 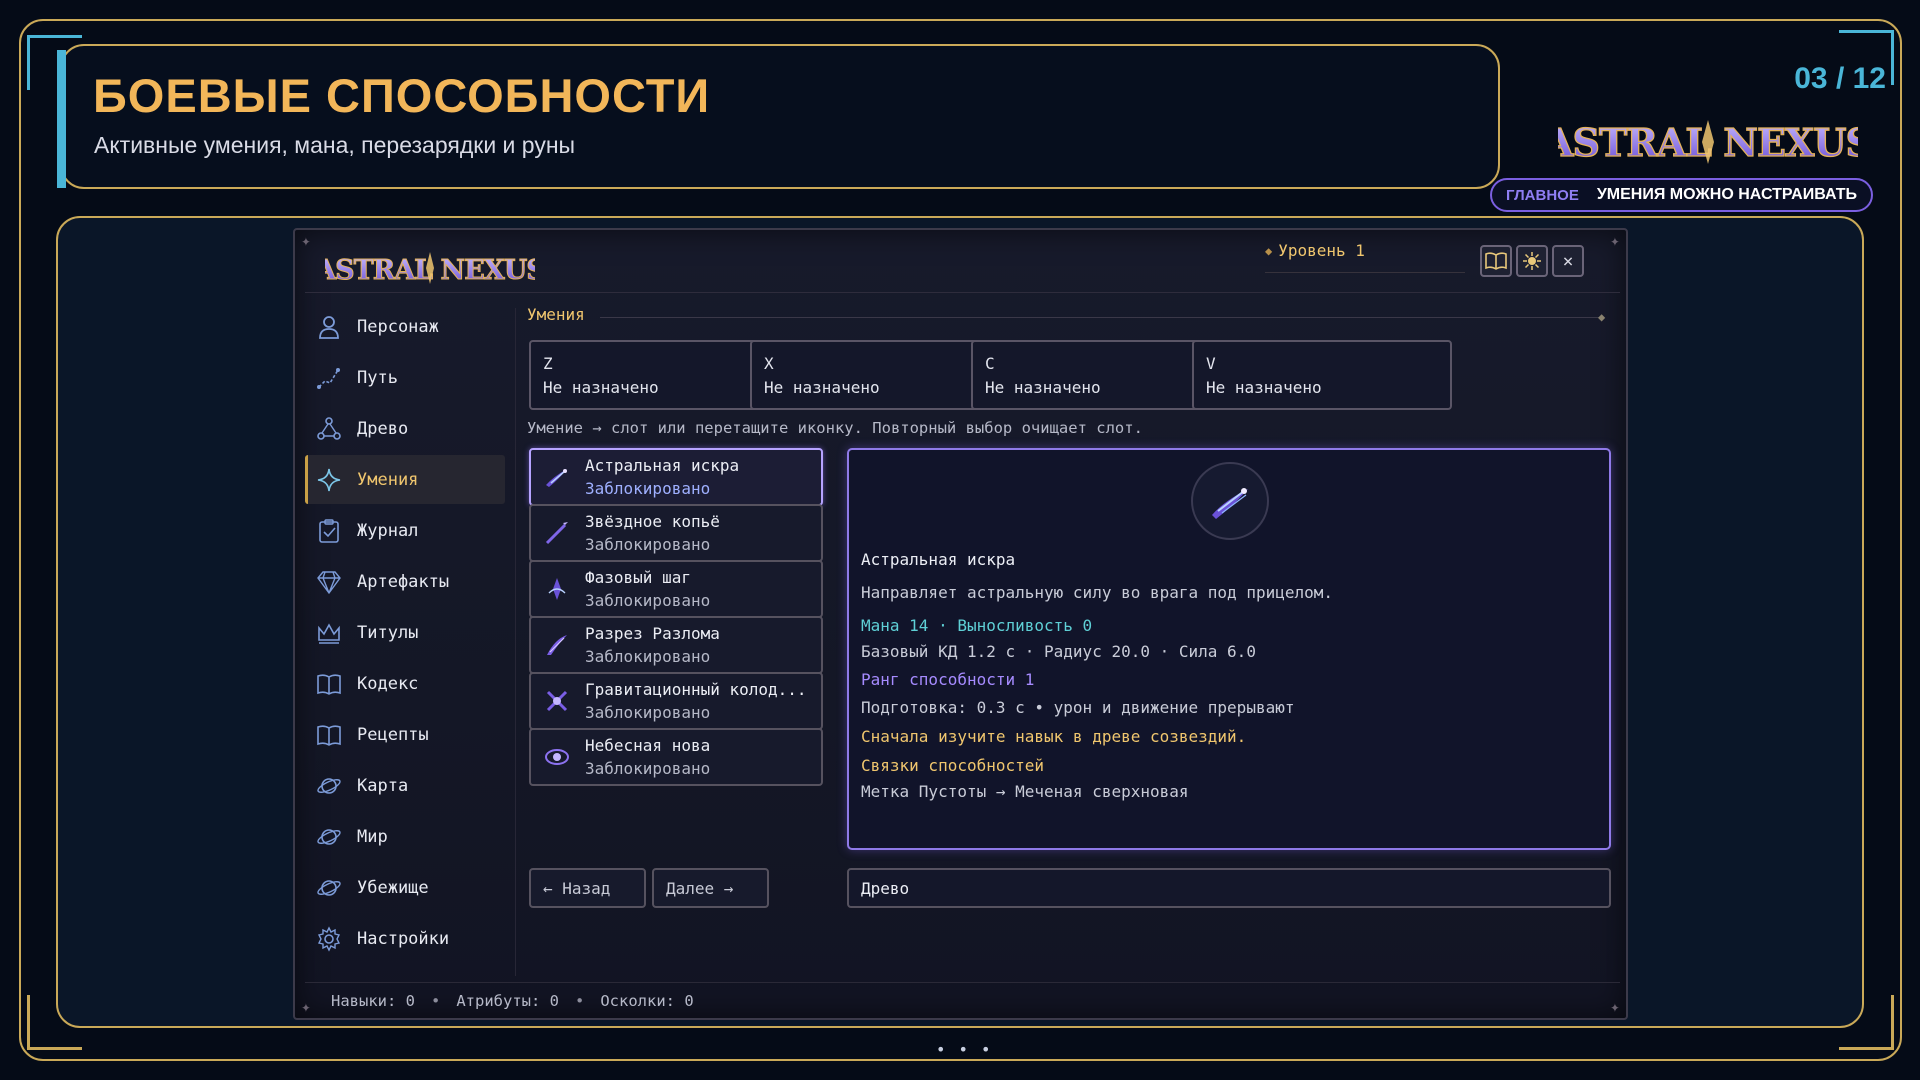 What do you see at coordinates (822, 387) in the screenshot?
I see `slot-value: Не назначено` at bounding box center [822, 387].